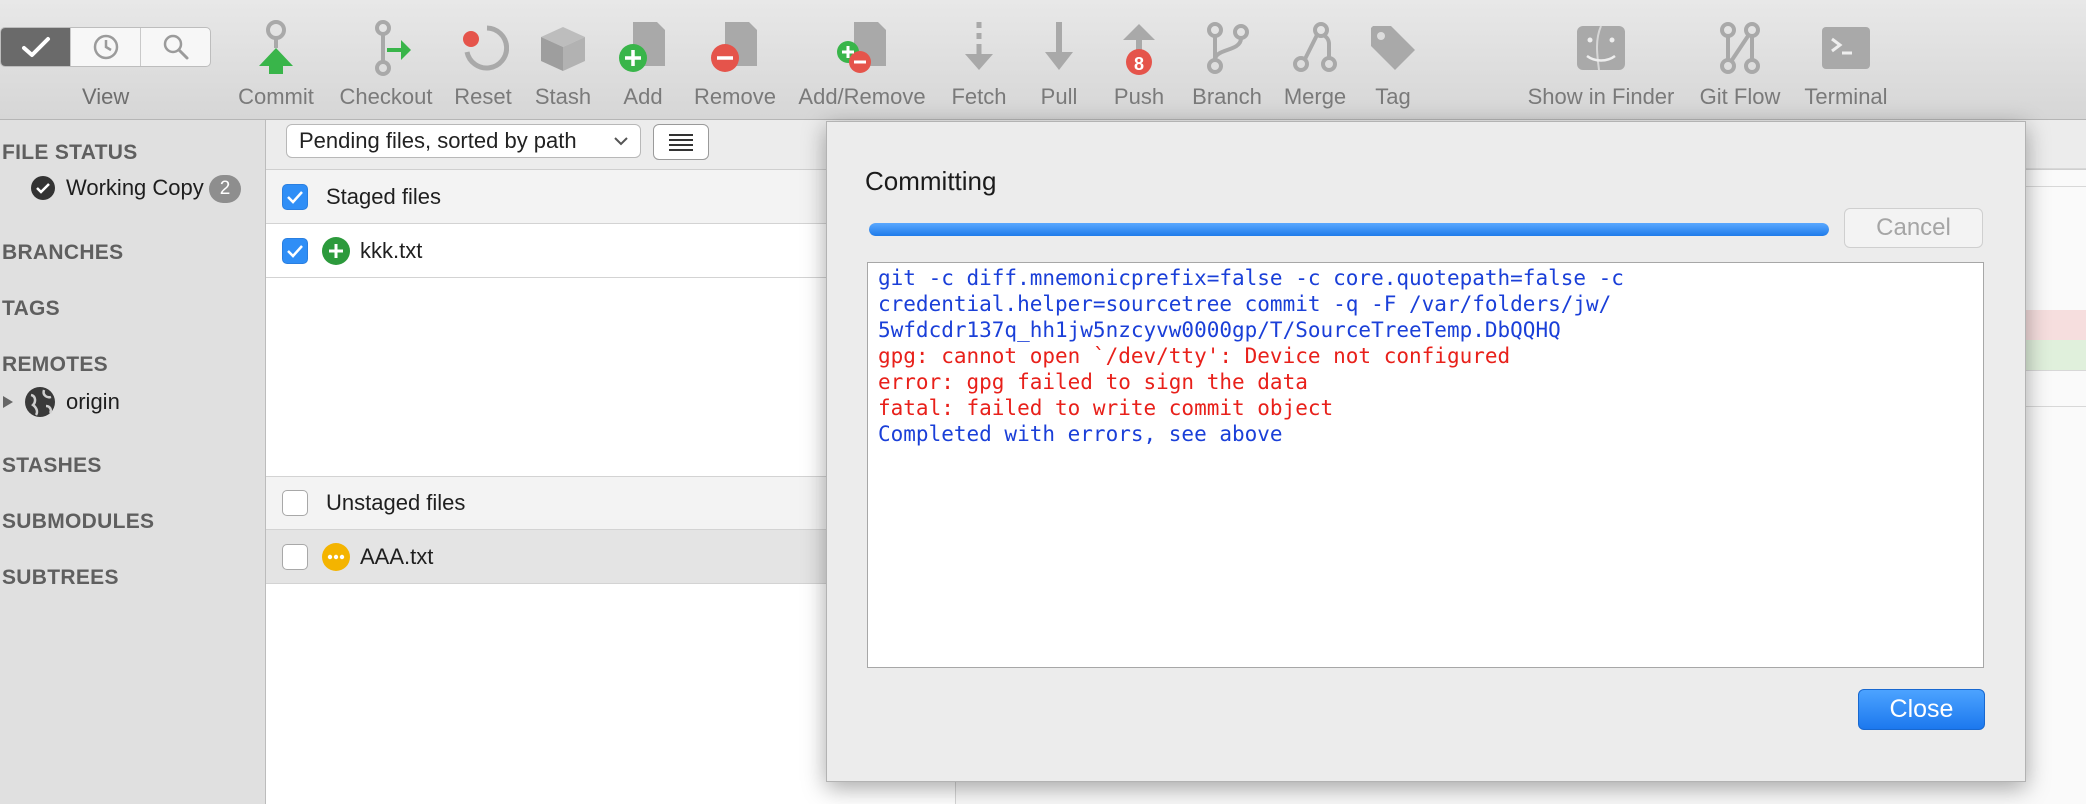 The height and width of the screenshot is (804, 2086). I want to click on stash-icon, so click(563, 49).